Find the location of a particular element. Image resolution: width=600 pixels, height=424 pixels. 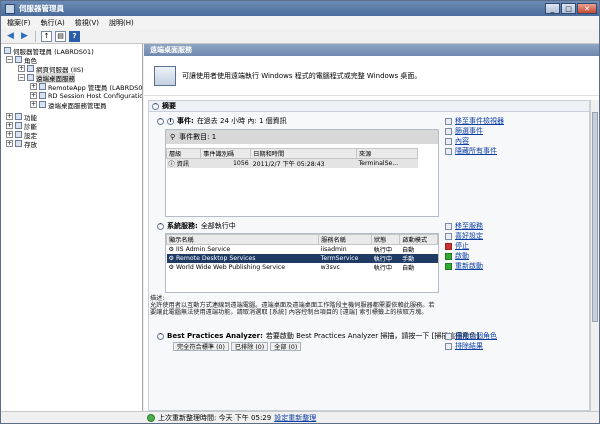

toolbar: ◀ ▶ ↑ ▤ ? is located at coordinates (300, 36).